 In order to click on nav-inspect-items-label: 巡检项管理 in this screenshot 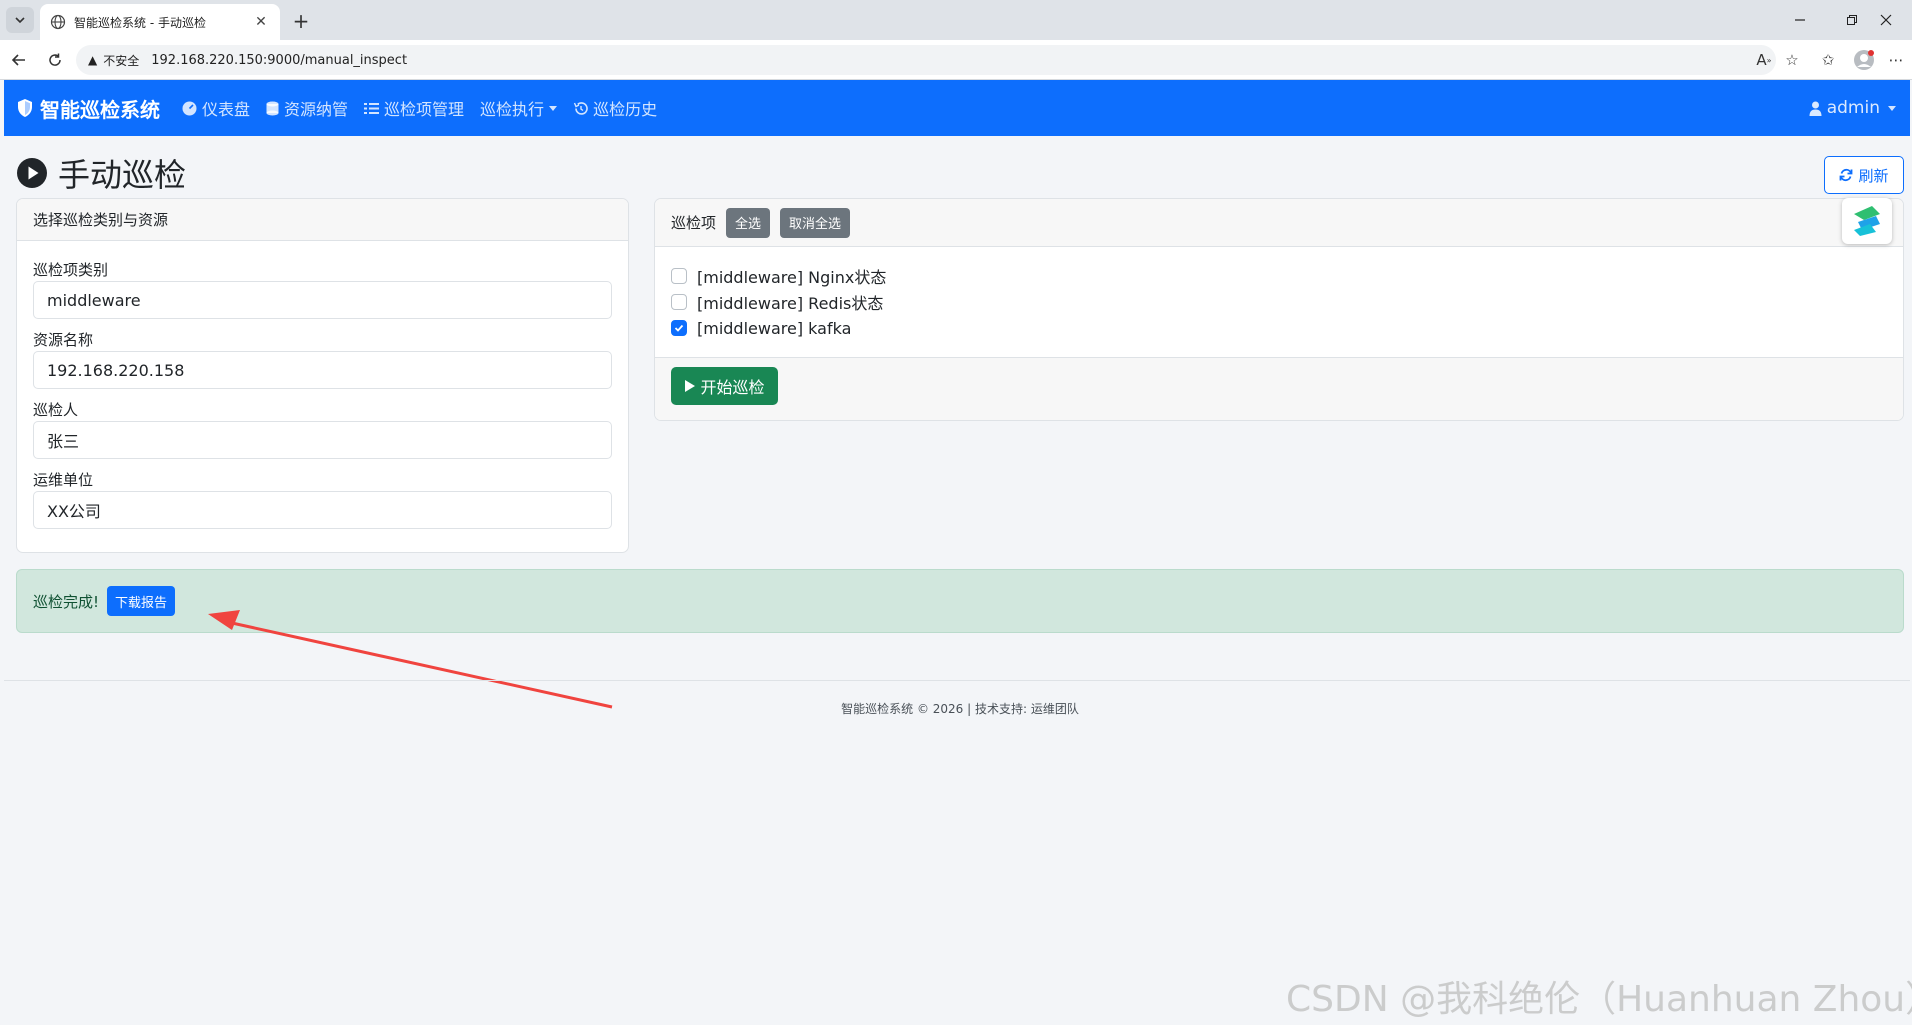, I will do `click(424, 109)`.